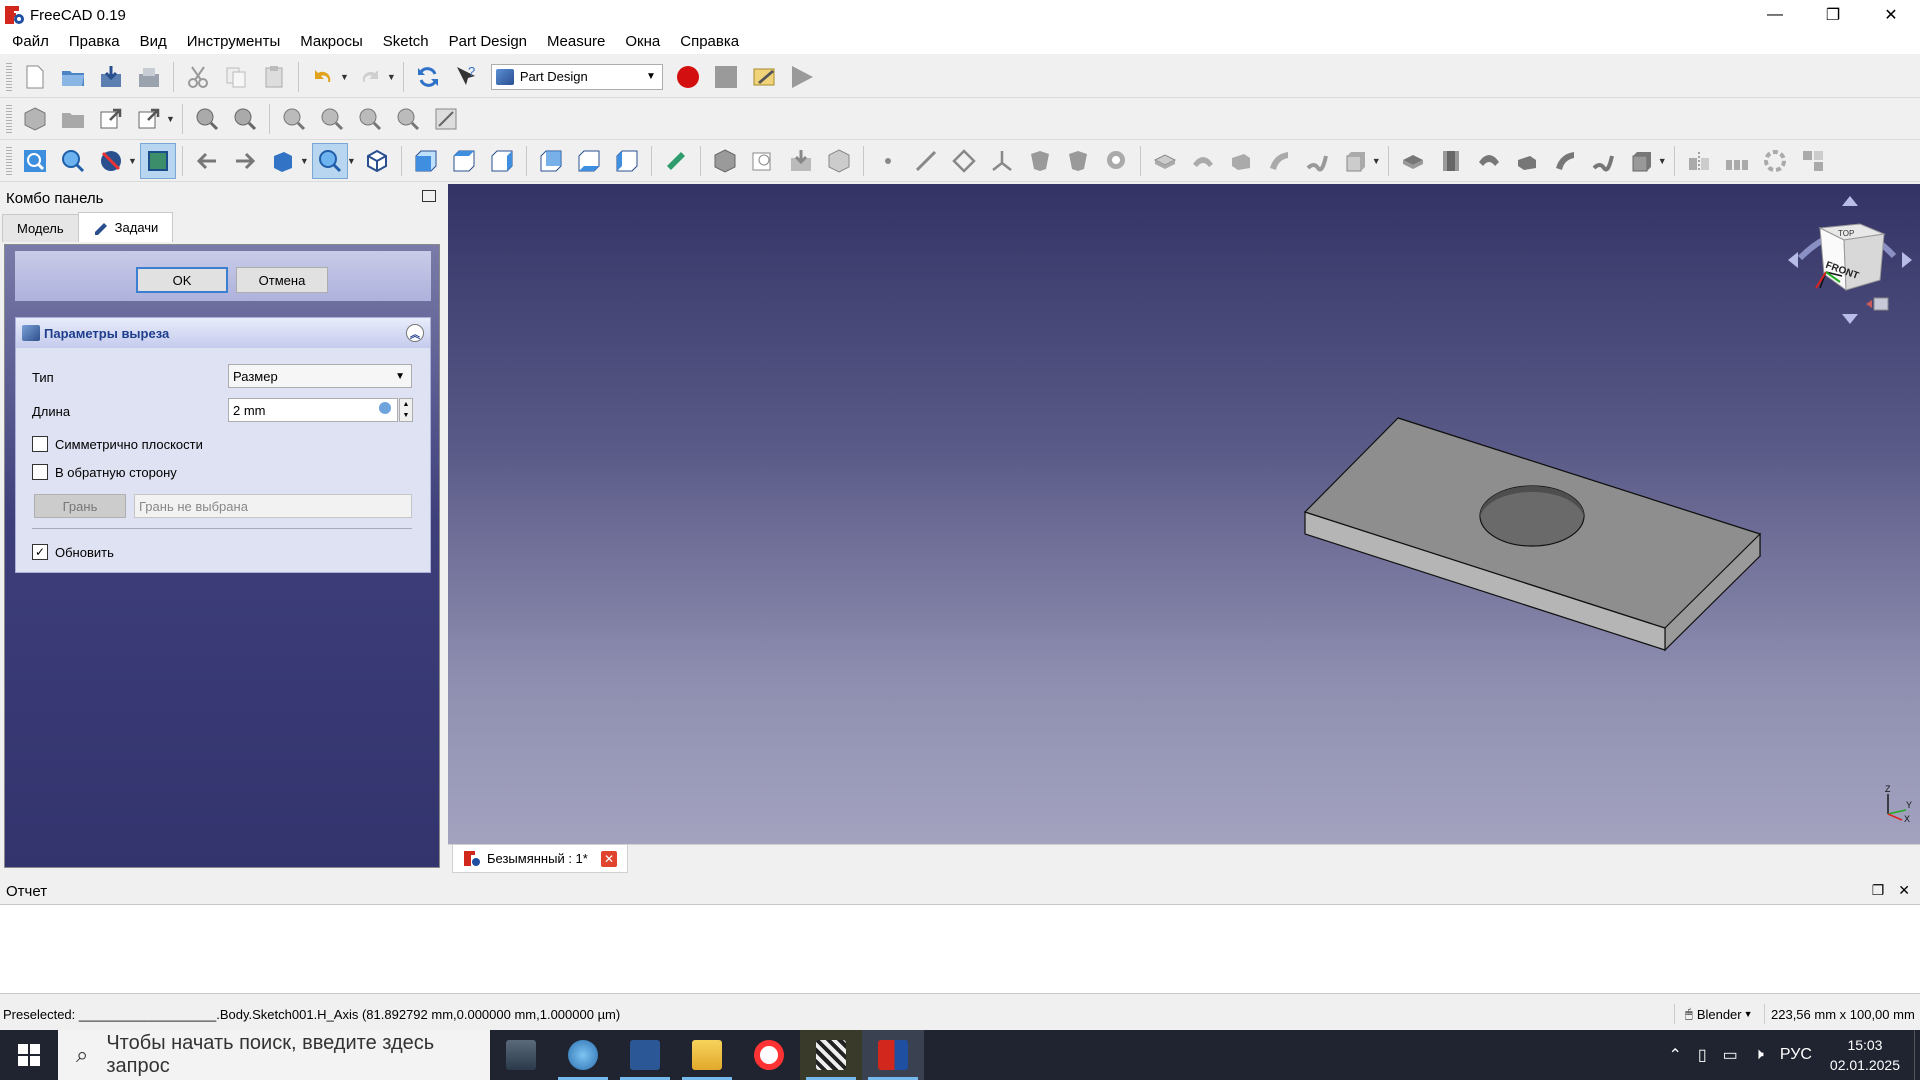 The image size is (1920, 1080). What do you see at coordinates (332, 119) in the screenshot?
I see `measure-refresh-icon` at bounding box center [332, 119].